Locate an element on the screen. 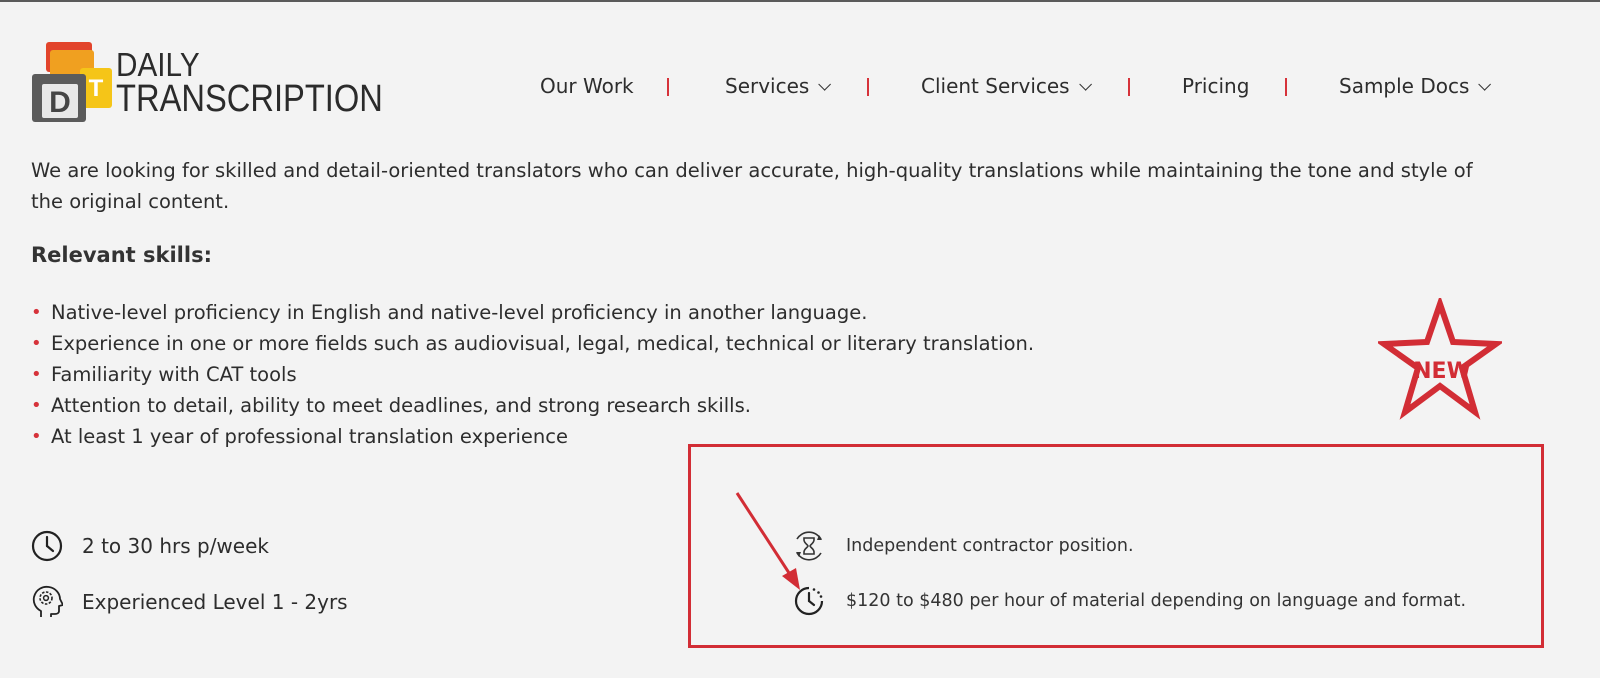 This screenshot has width=1600, height=678. hours-feature: 2 to 30 hrs p/week is located at coordinates (150, 546).